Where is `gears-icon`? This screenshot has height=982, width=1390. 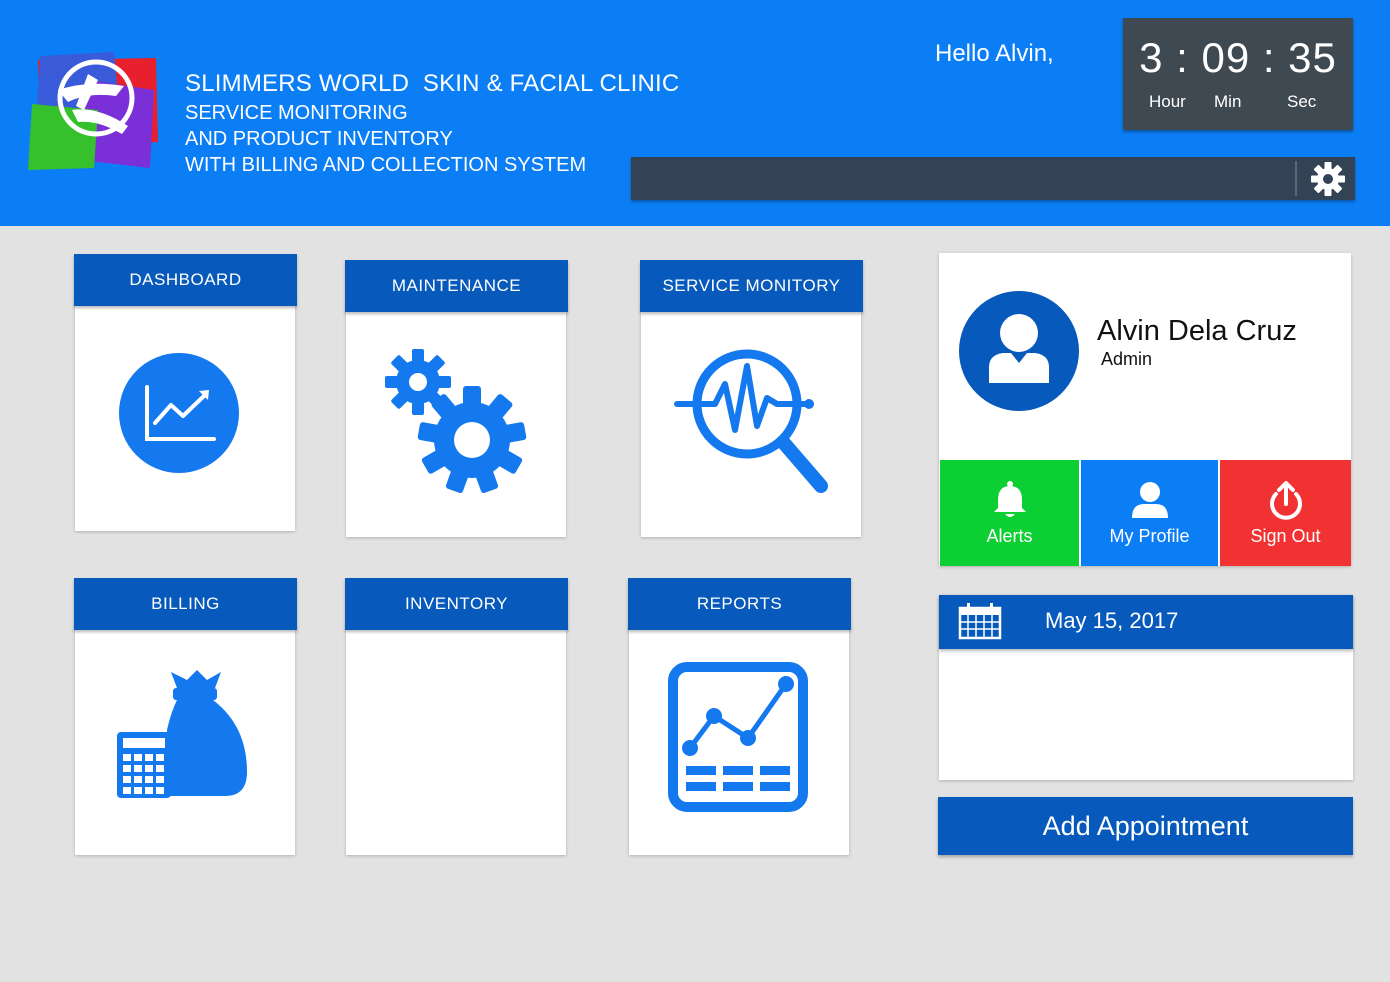 gears-icon is located at coordinates (456, 421).